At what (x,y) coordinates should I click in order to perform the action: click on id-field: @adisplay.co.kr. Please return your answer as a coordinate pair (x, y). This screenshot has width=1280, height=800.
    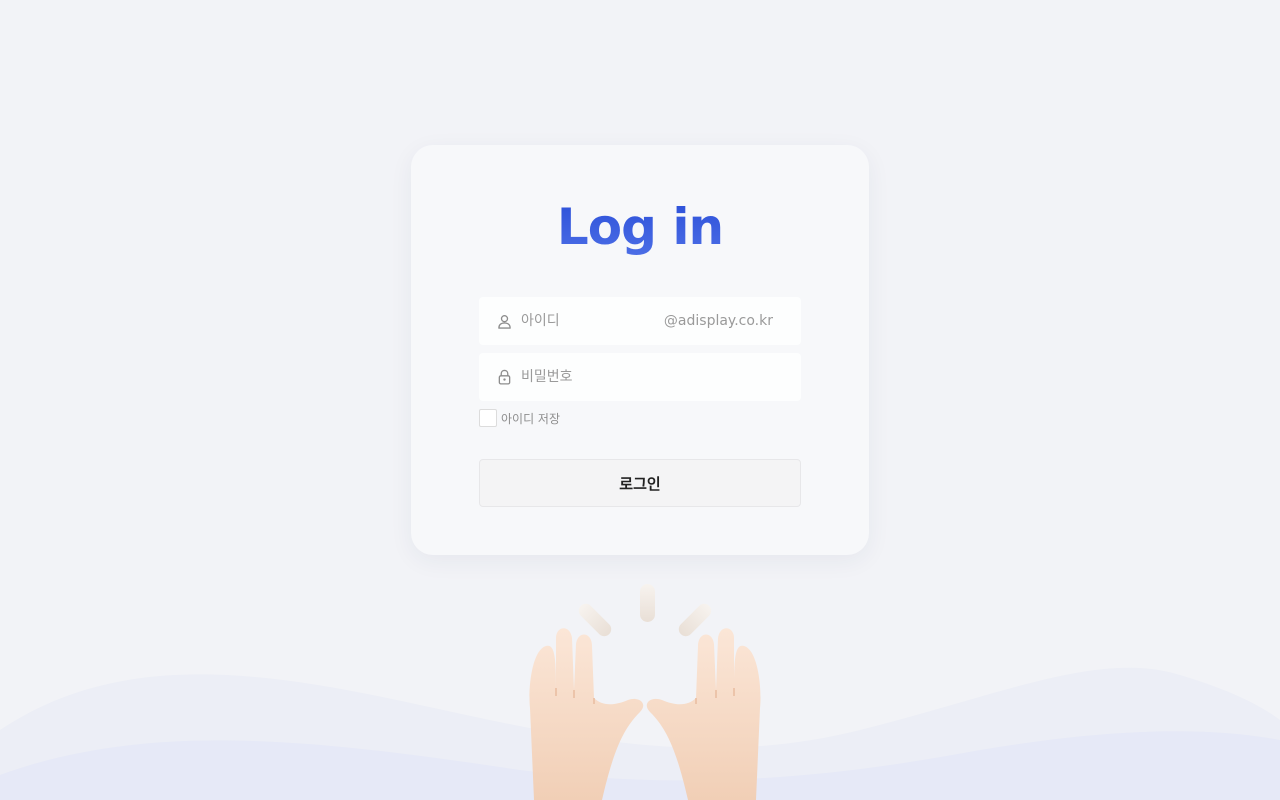
    Looking at the image, I should click on (640, 321).